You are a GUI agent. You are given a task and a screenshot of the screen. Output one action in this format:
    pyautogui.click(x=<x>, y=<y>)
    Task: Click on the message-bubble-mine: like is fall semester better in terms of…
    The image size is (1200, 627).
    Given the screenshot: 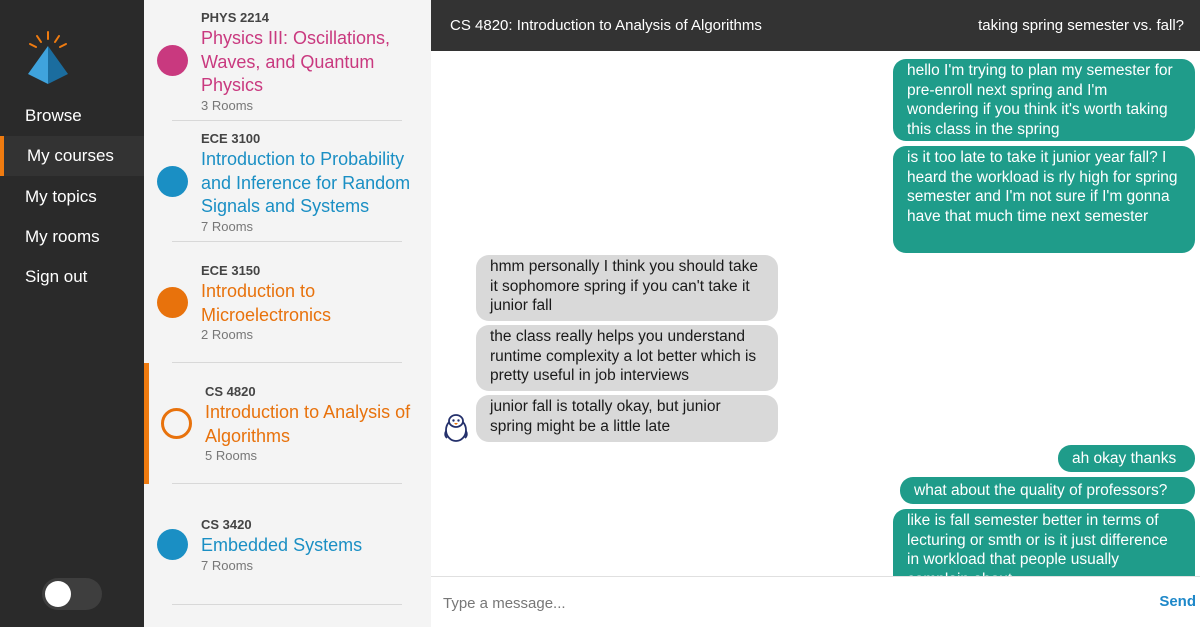 What is the action you would take?
    pyautogui.click(x=1044, y=542)
    